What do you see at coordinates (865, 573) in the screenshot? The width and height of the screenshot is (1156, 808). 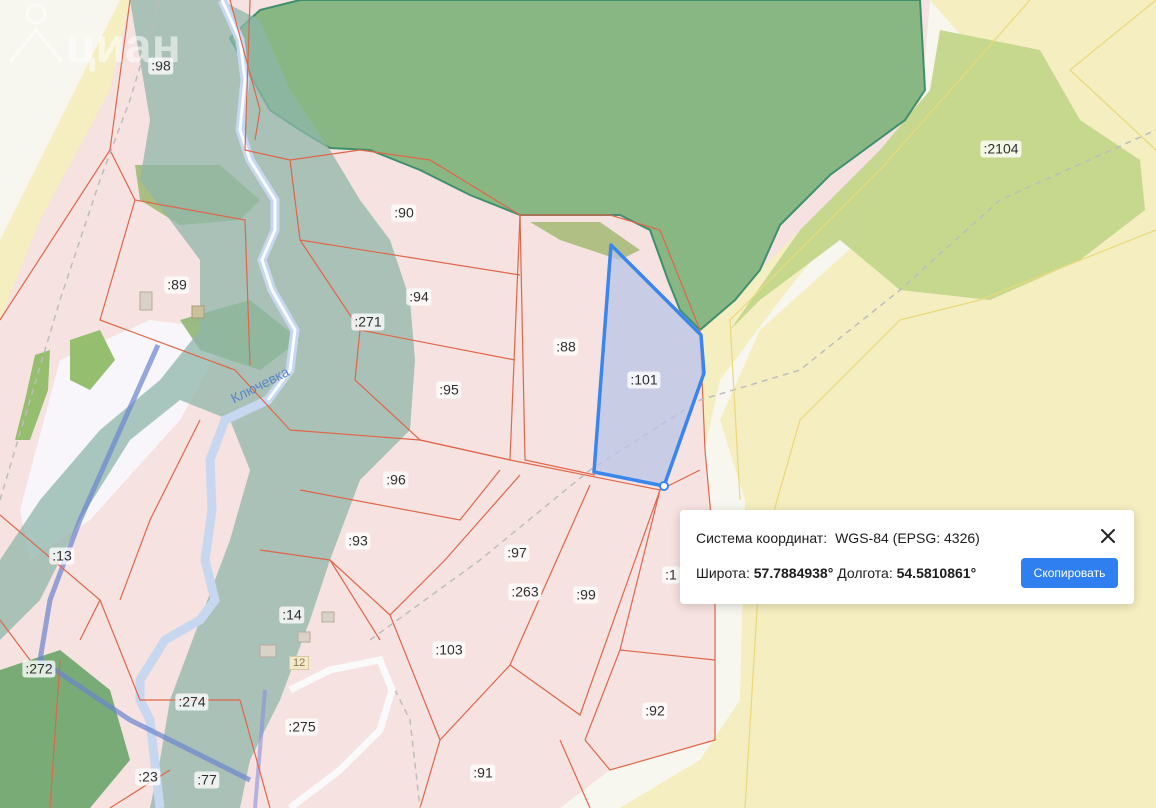 I see `longitude-label: Долгота:` at bounding box center [865, 573].